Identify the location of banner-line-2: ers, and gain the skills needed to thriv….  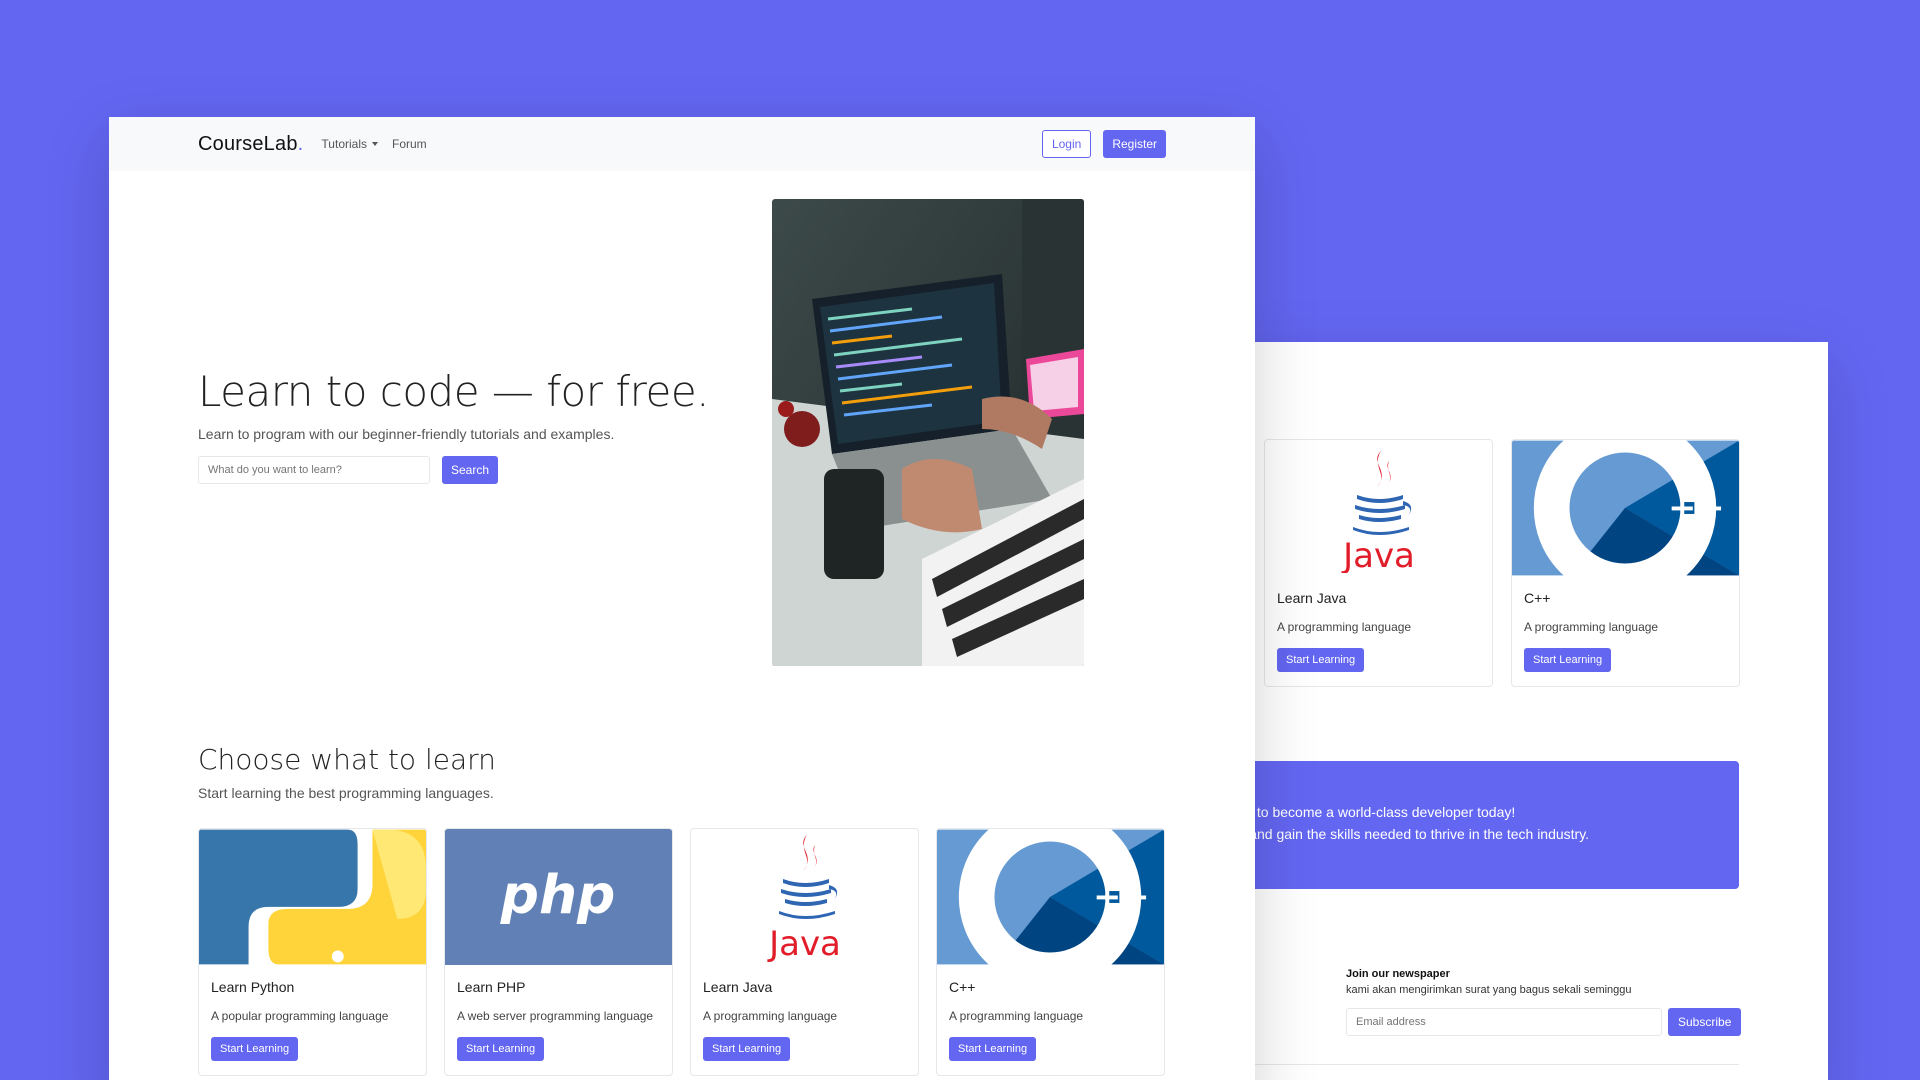
(1410, 834).